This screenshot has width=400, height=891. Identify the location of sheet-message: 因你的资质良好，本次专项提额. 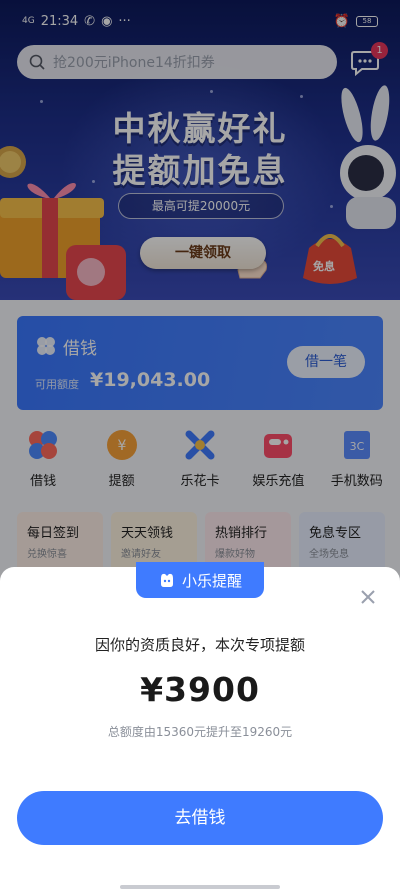
(199, 645).